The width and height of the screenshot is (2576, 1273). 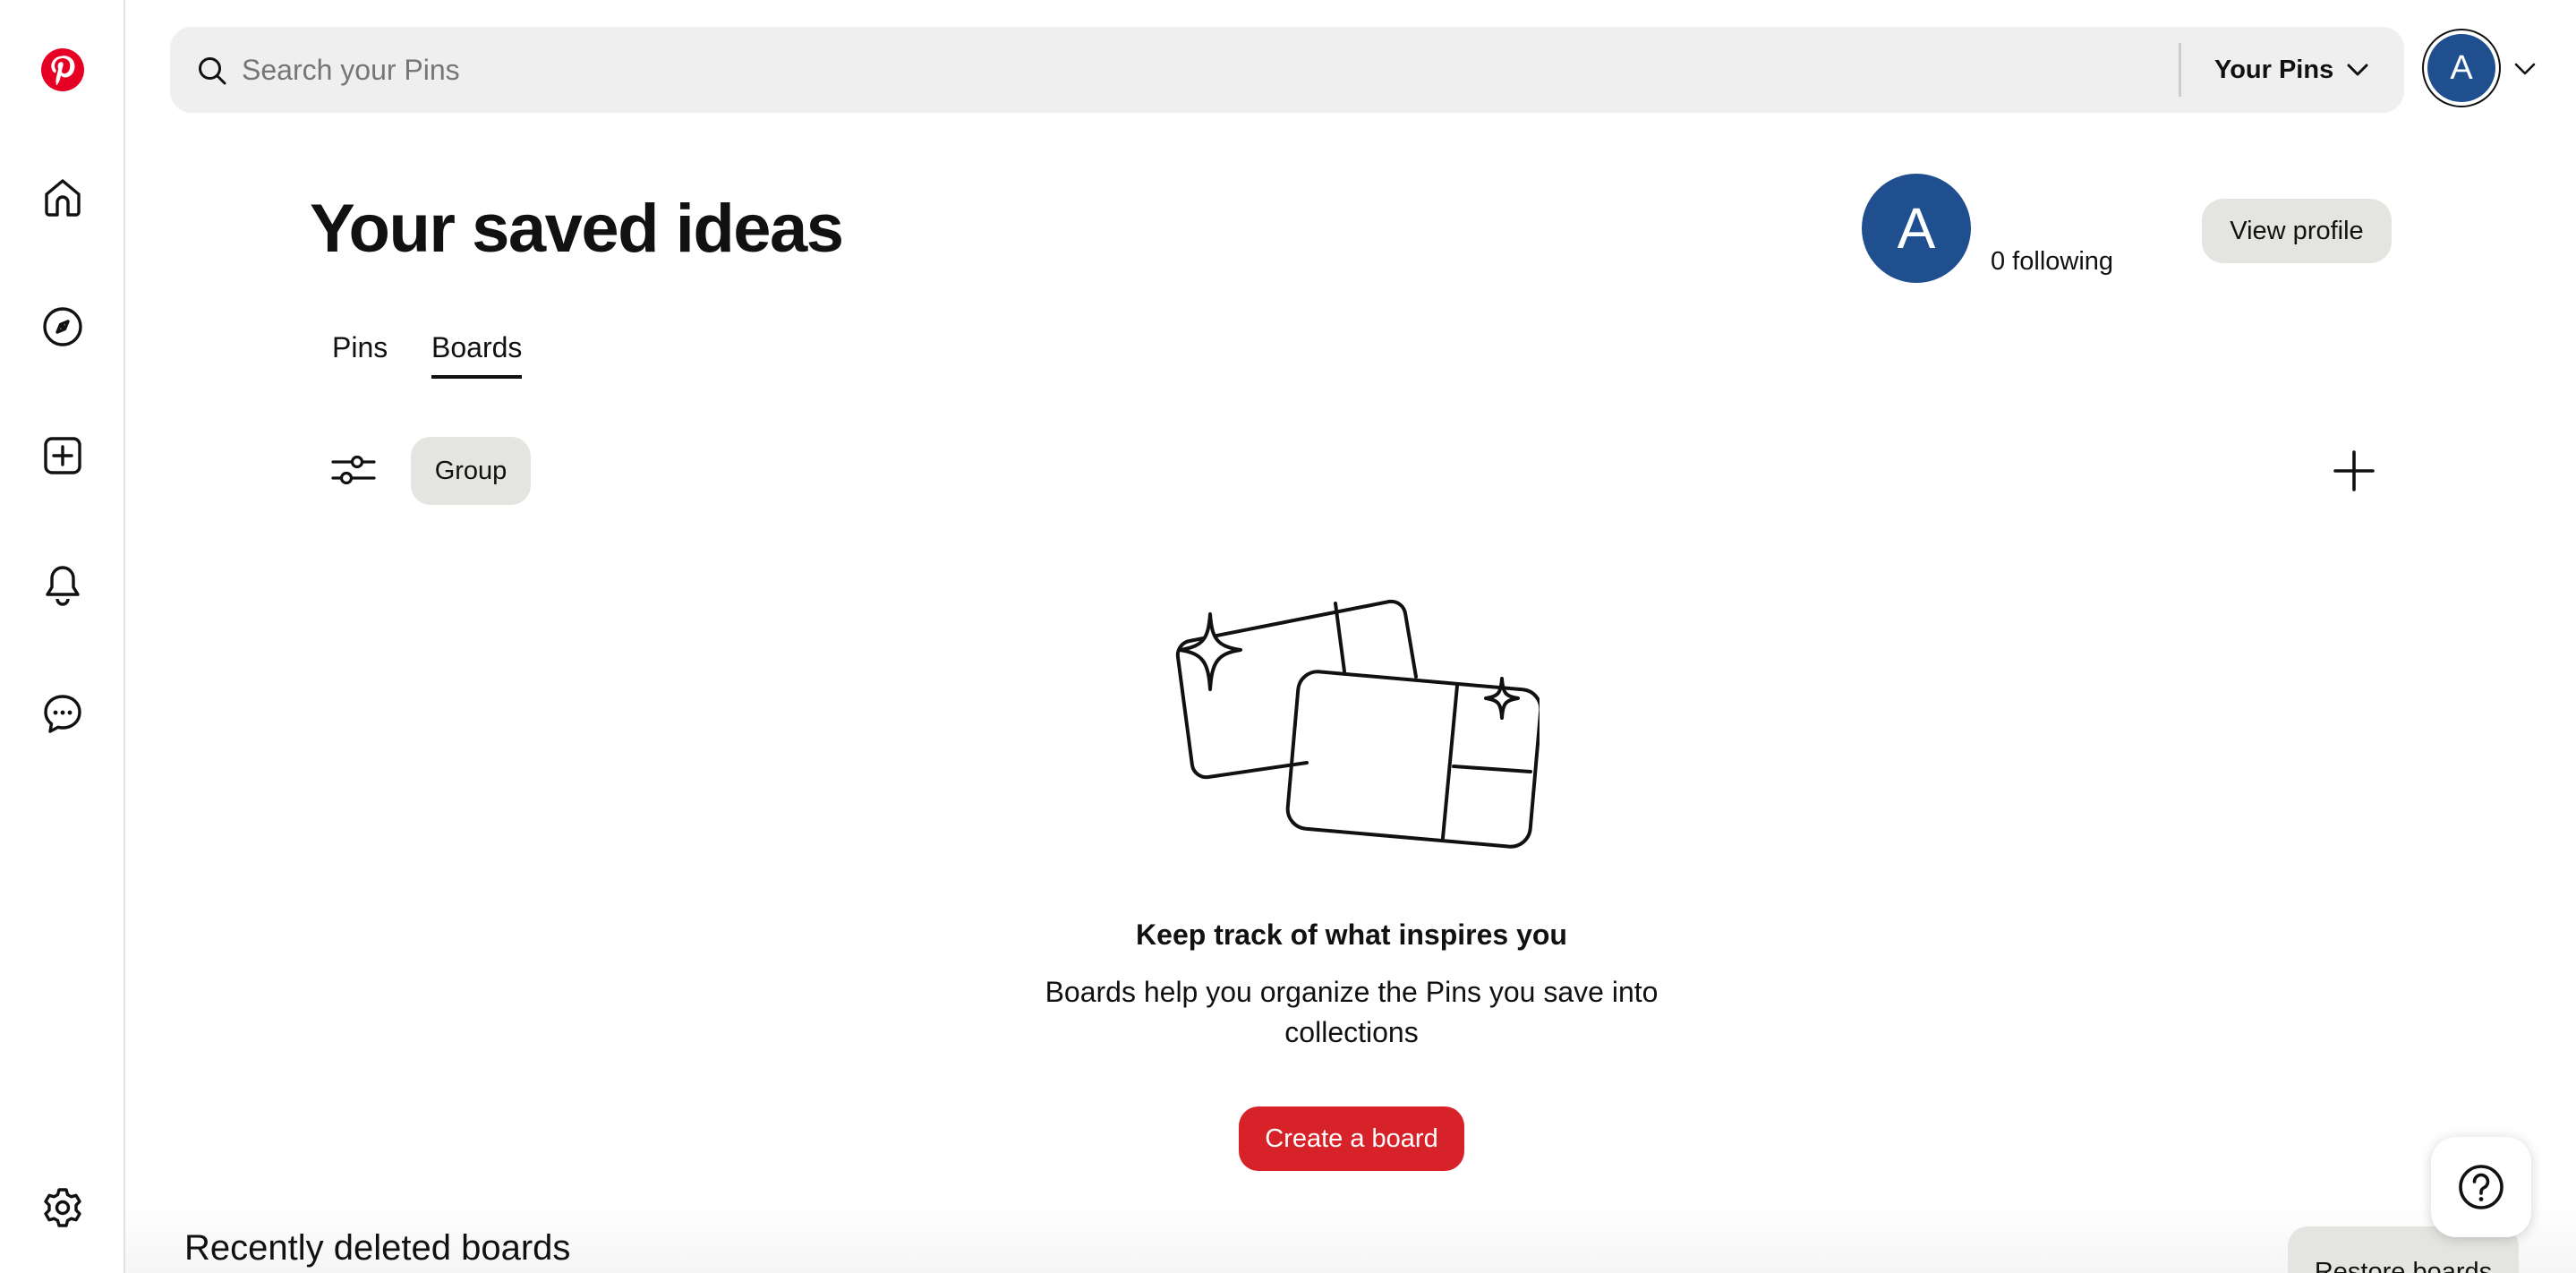 What do you see at coordinates (1351, 934) in the screenshot?
I see `empty-state-heading: Keep track of what inspires you` at bounding box center [1351, 934].